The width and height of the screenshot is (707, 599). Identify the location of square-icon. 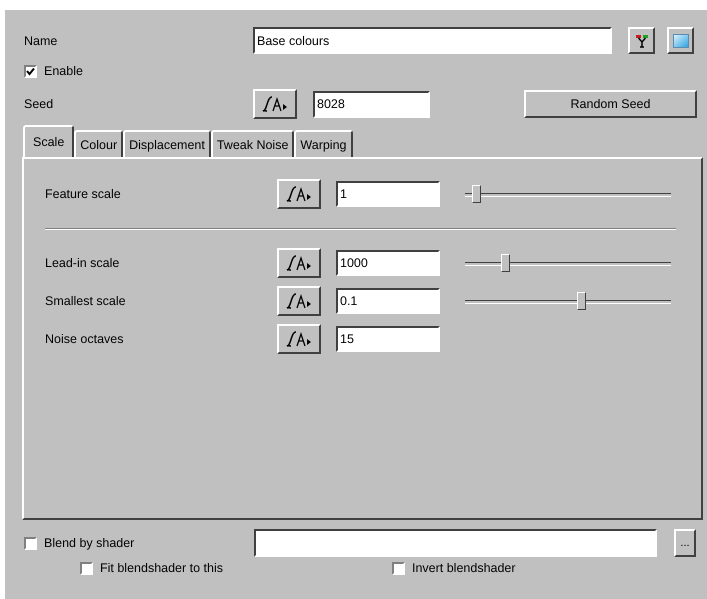
(680, 41).